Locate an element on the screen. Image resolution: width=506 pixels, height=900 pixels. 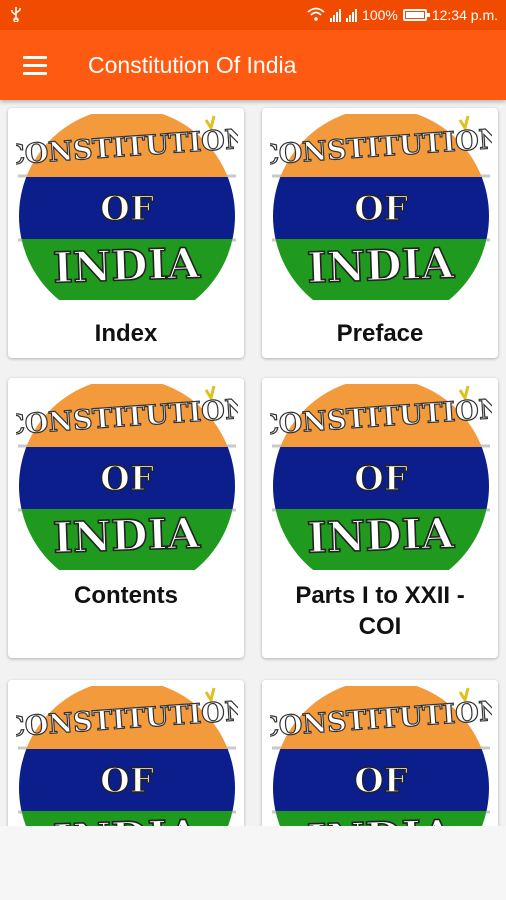
wifi-icon is located at coordinates (316, 15).